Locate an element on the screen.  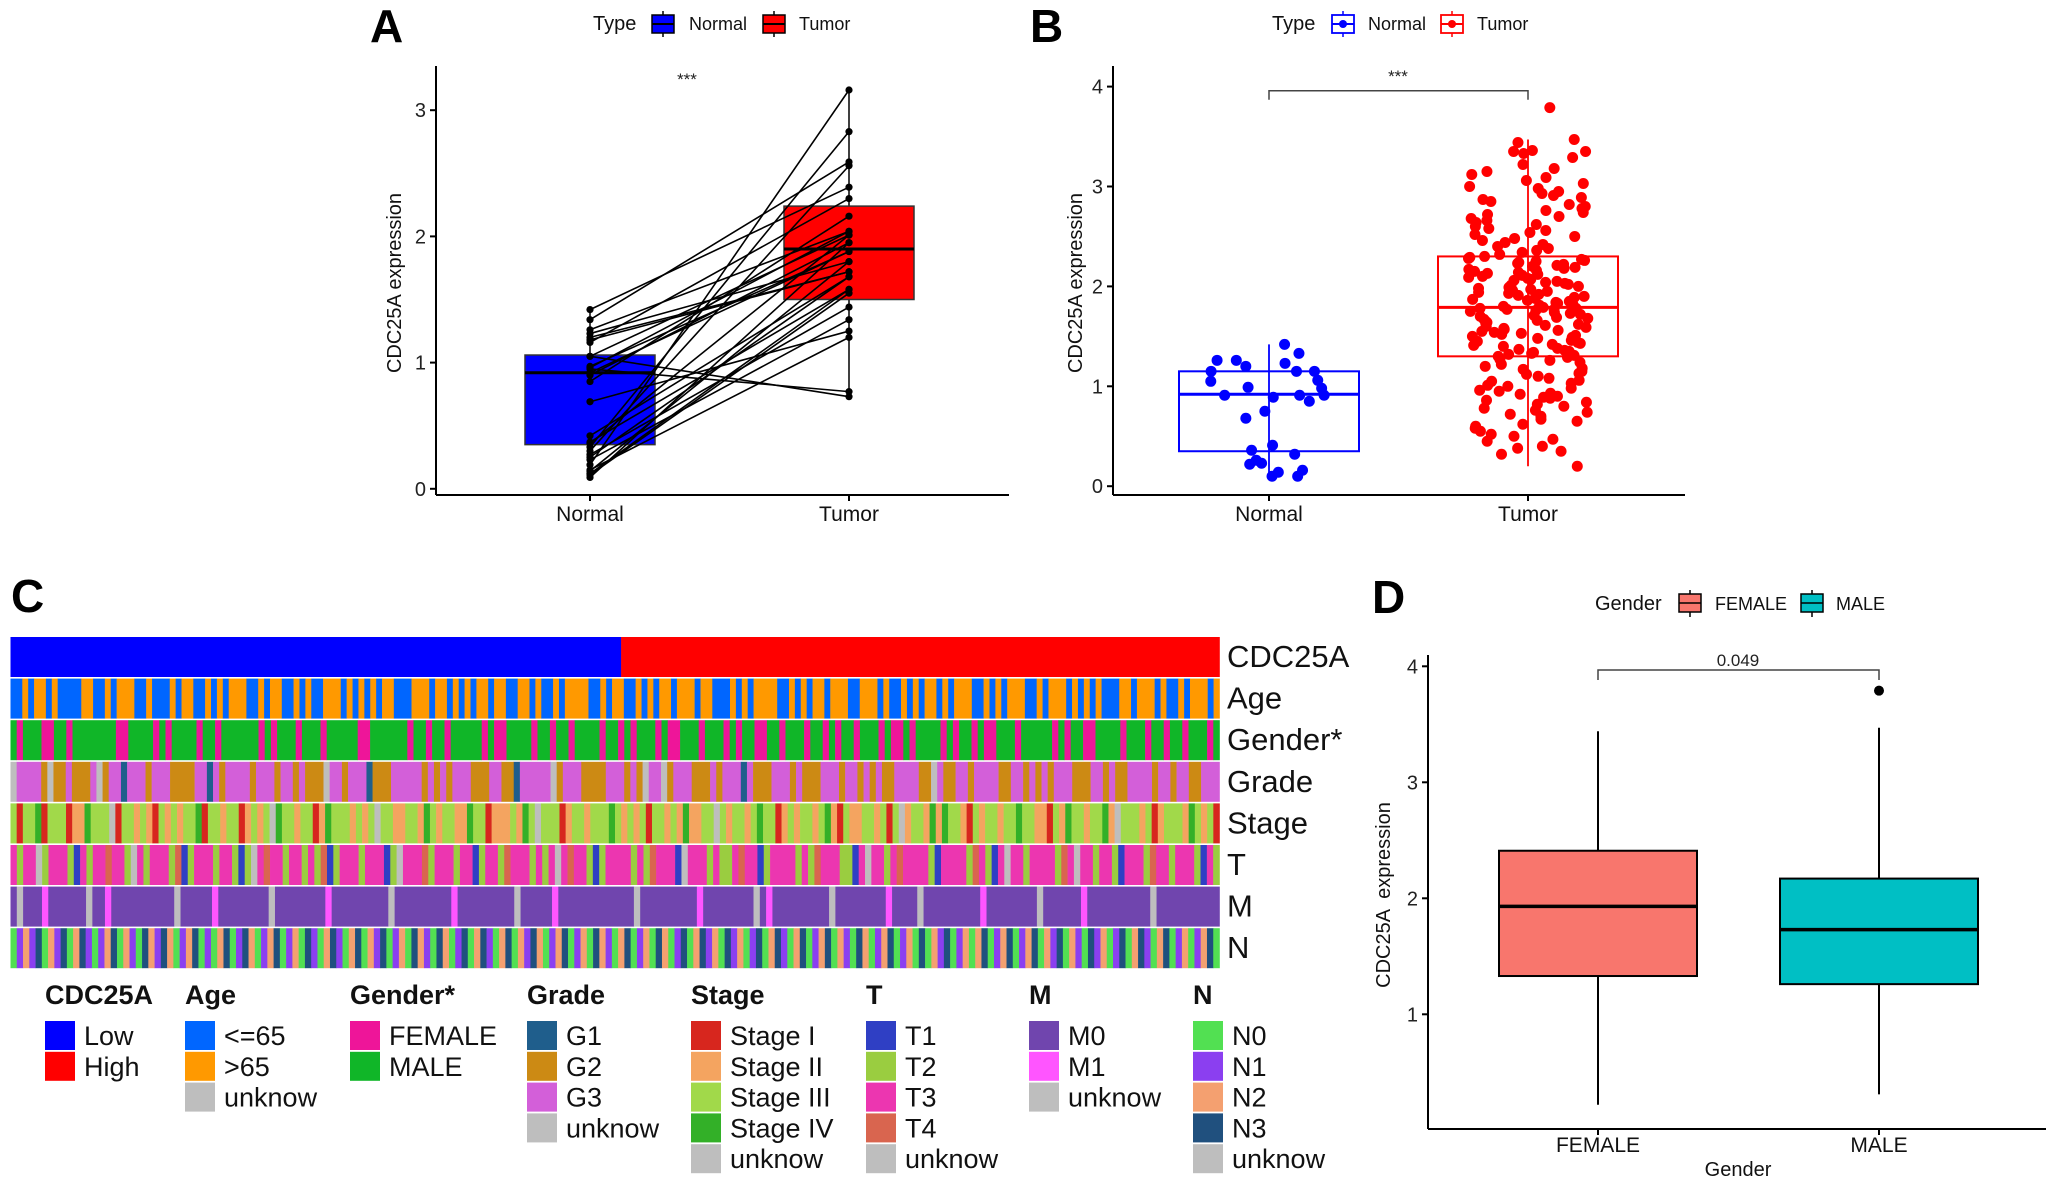
legend-key-tumor is located at coordinates (1452, 24).